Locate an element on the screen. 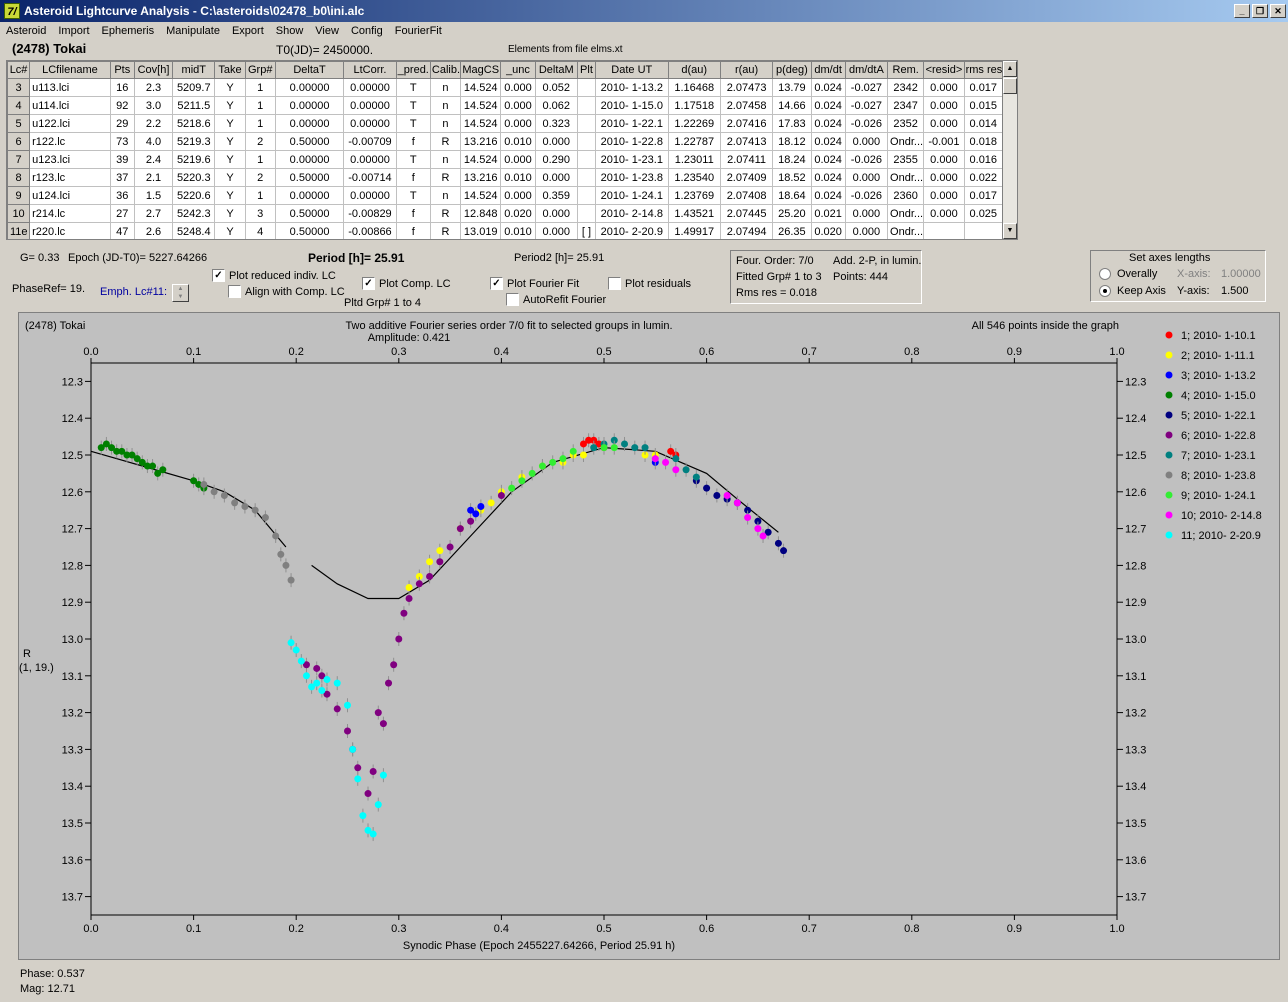 This screenshot has height=1002, width=1288. table-cell: 2.4 is located at coordinates (153, 159).